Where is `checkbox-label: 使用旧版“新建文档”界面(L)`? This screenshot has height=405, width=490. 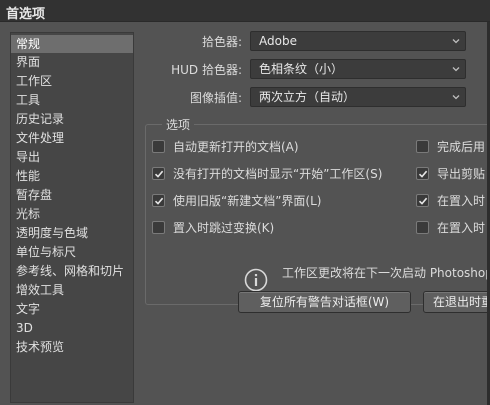 checkbox-label: 使用旧版“新建文档”界面(L) is located at coordinates (247, 201).